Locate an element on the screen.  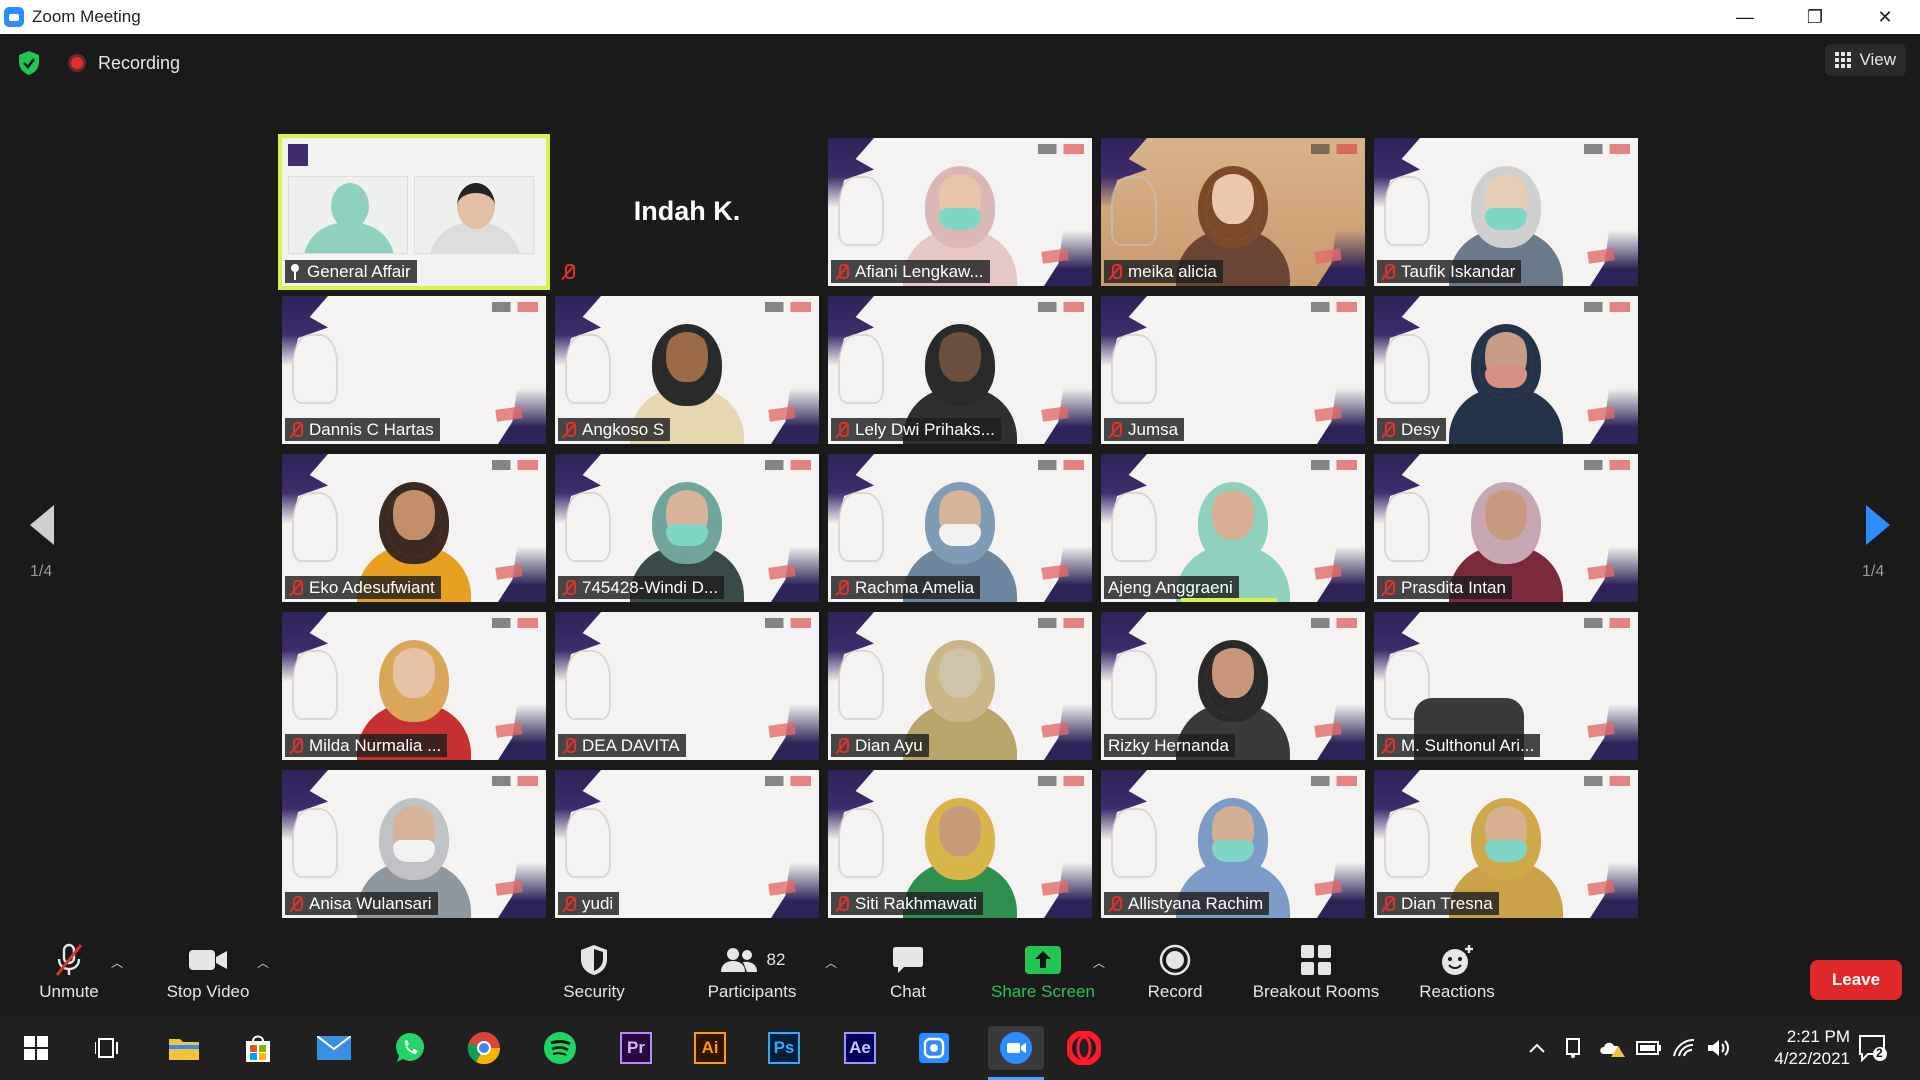
leave-button: Leave is located at coordinates (1856, 980).